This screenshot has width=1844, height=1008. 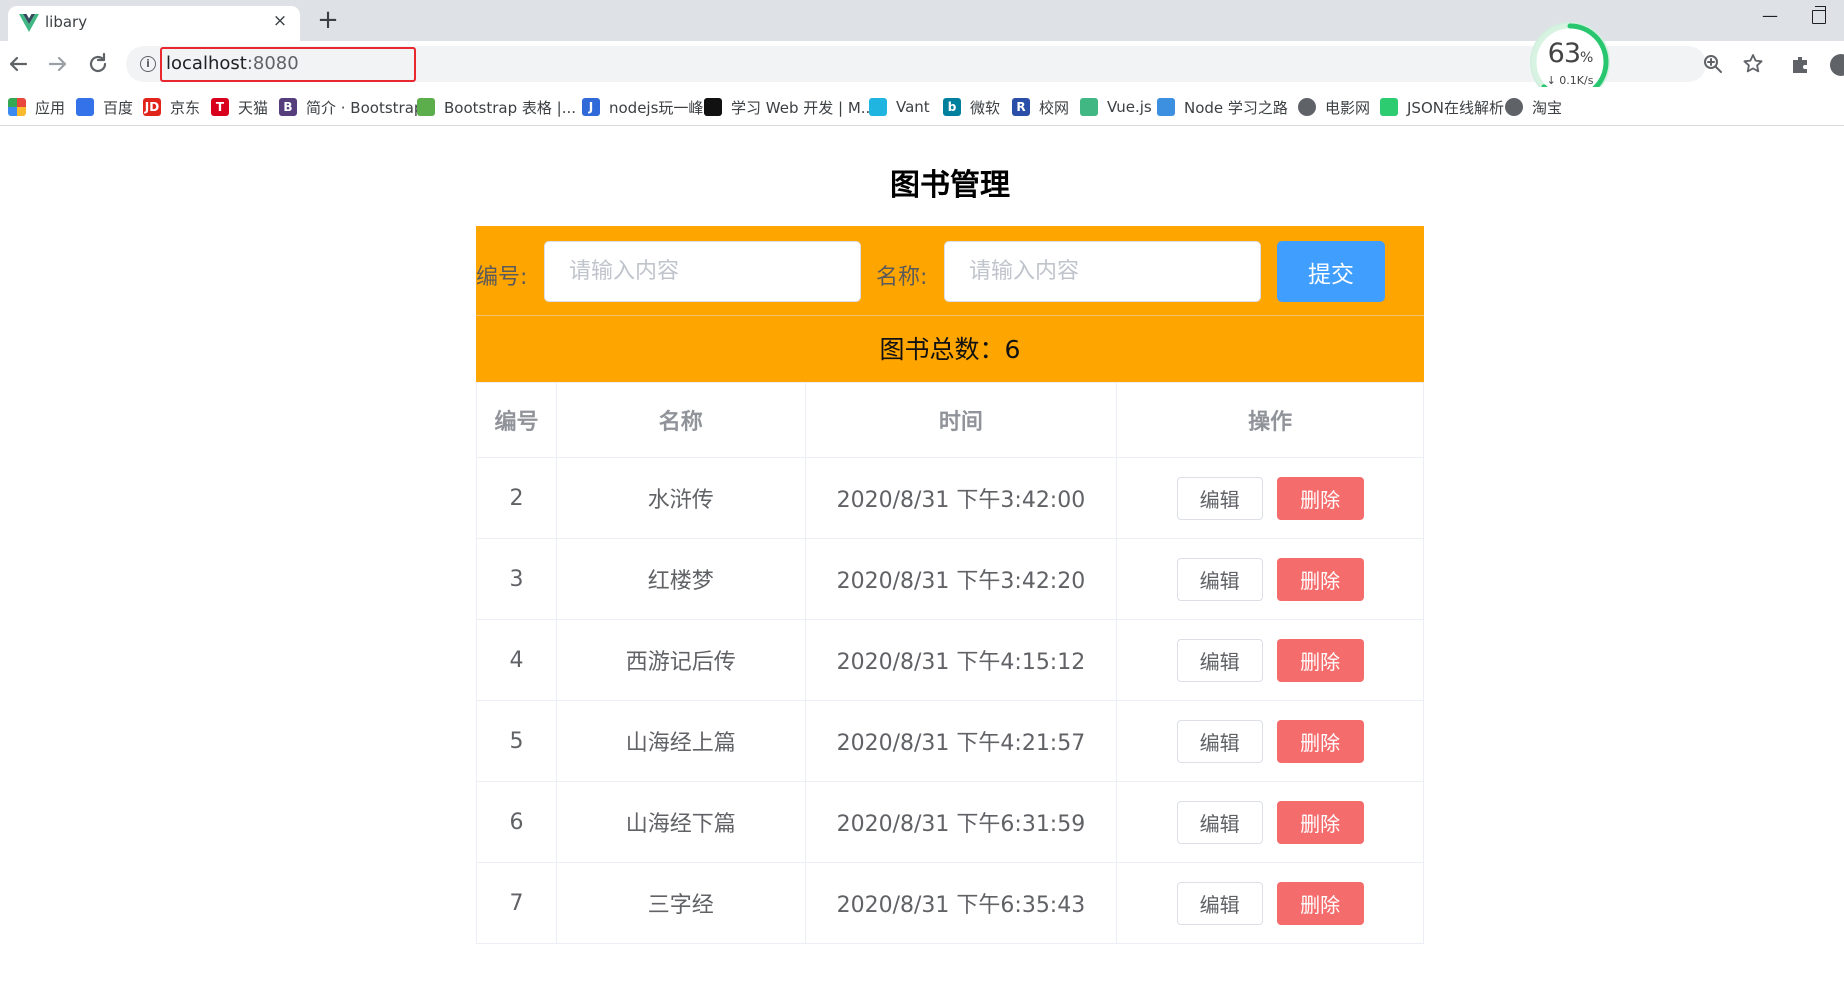 I want to click on cell-name: 红楼梦, so click(x=680, y=579).